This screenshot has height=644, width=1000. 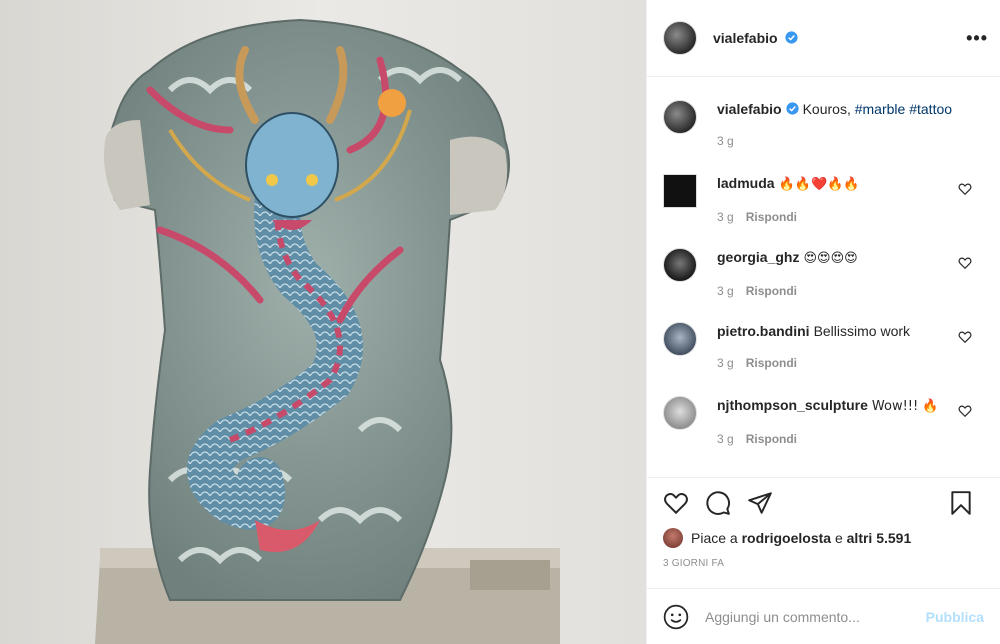 I want to click on caption-text: Kouros,, so click(x=828, y=109).